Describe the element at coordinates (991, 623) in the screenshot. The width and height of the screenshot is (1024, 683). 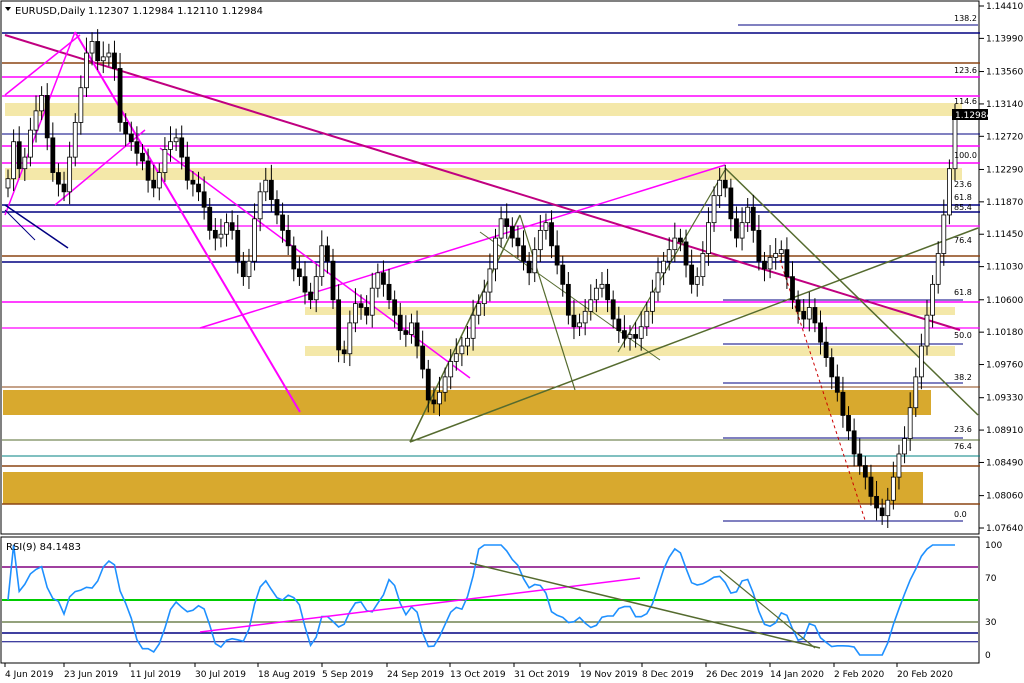
I see `rsi-tick-label: 30` at that location.